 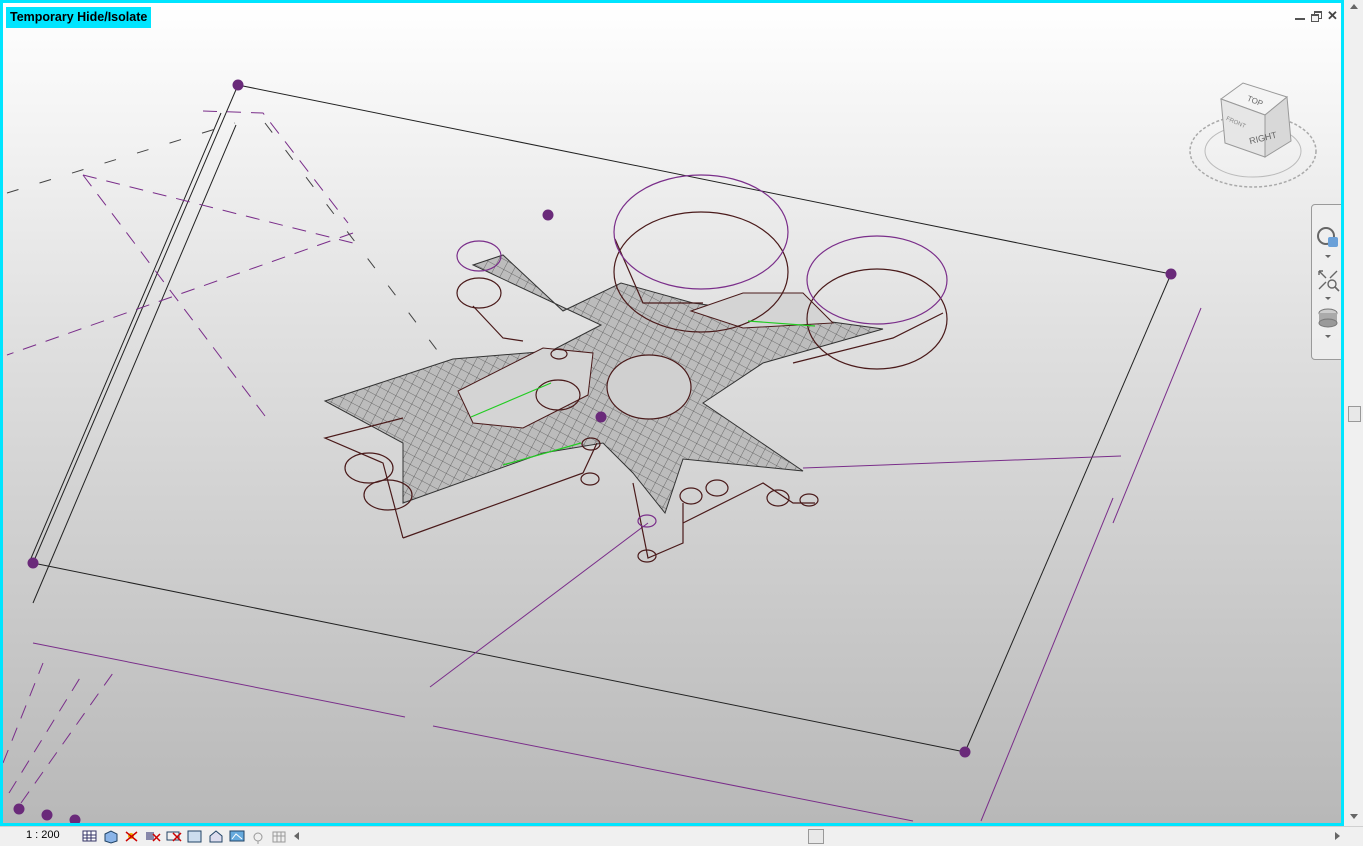 What do you see at coordinates (1253, 135) in the screenshot?
I see `viewcube: TOP RIGHT FRONT` at bounding box center [1253, 135].